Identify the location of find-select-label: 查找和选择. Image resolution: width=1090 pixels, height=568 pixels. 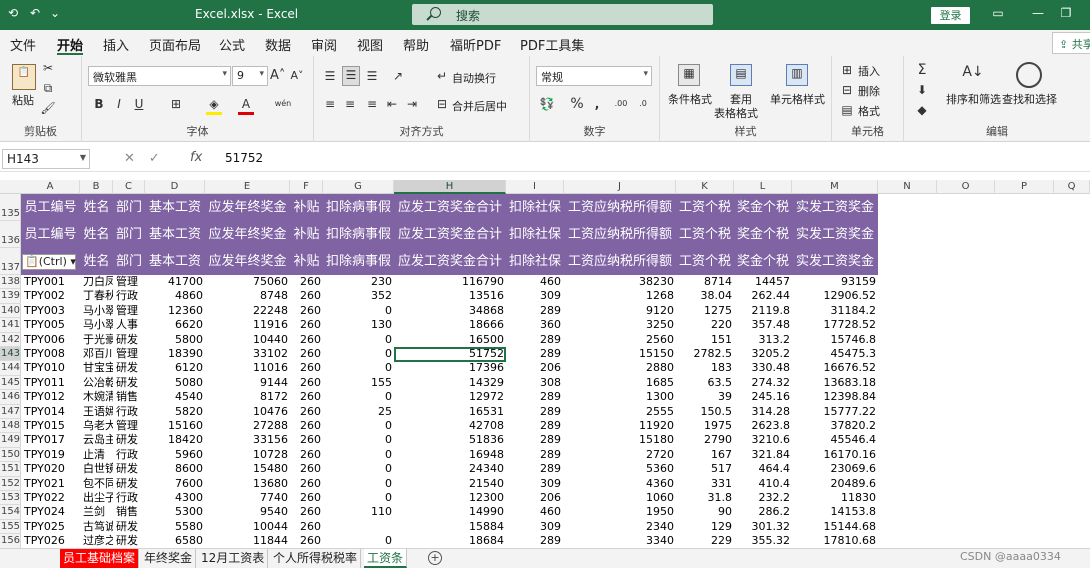
(1029, 99).